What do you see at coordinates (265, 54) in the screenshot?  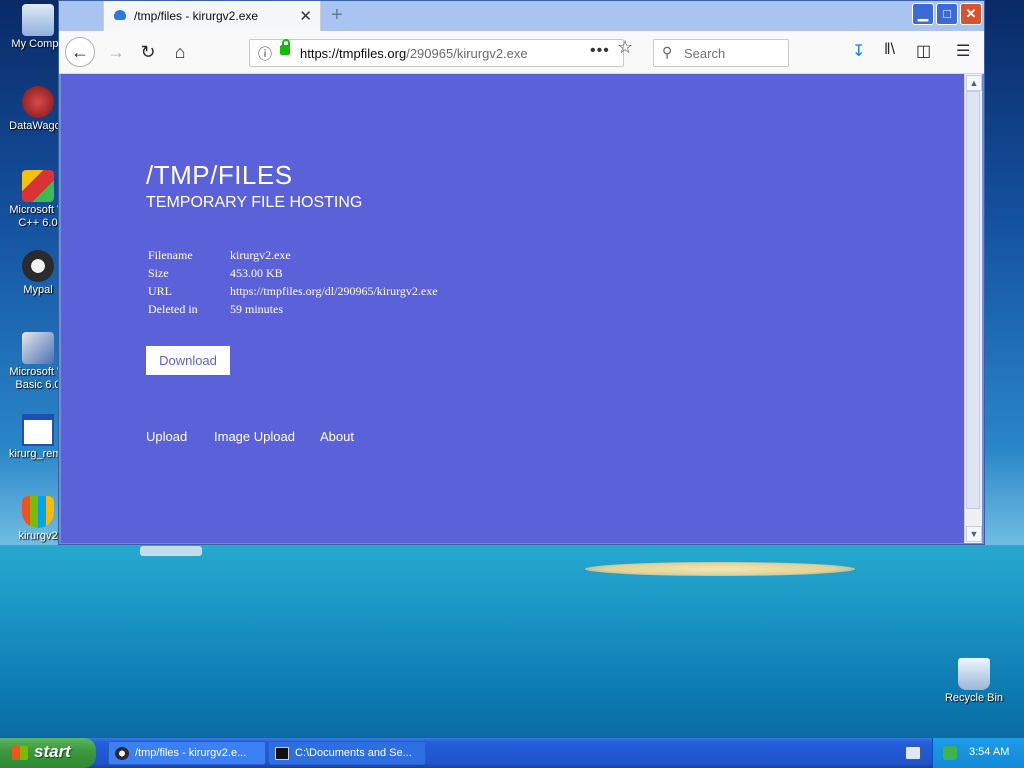 I see `info-icon: ⓘ` at bounding box center [265, 54].